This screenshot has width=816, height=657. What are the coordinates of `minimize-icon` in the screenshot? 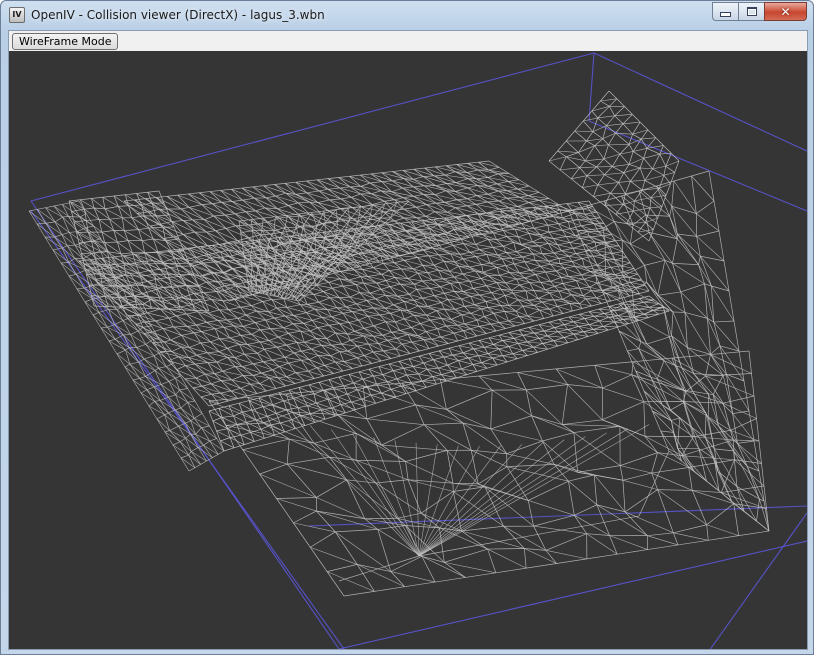 It's located at (725, 14).